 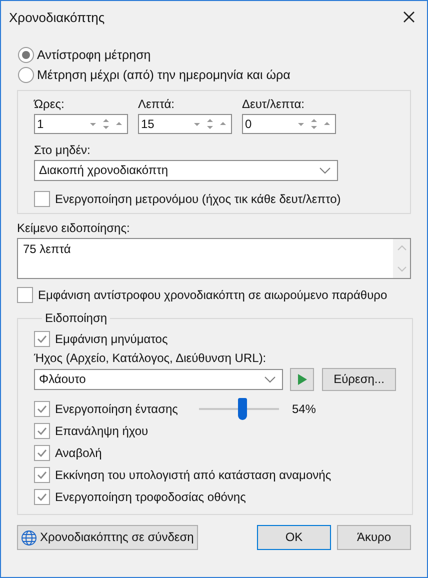 What do you see at coordinates (57, 17) in the screenshot?
I see `window-title: Χρονοδιακόπτης` at bounding box center [57, 17].